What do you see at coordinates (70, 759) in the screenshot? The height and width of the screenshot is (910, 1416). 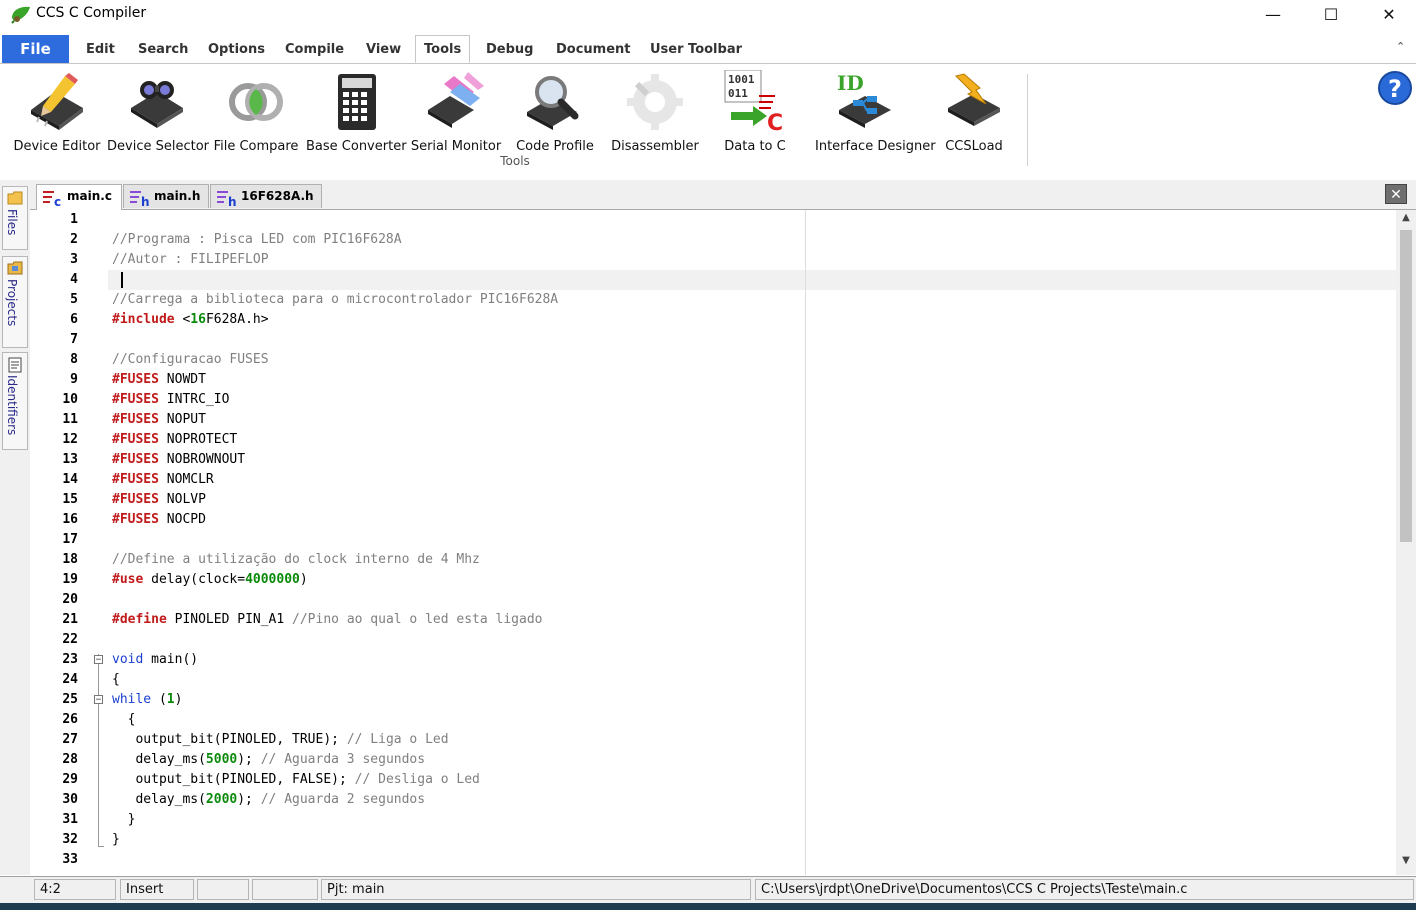 I see `line-number: 28` at bounding box center [70, 759].